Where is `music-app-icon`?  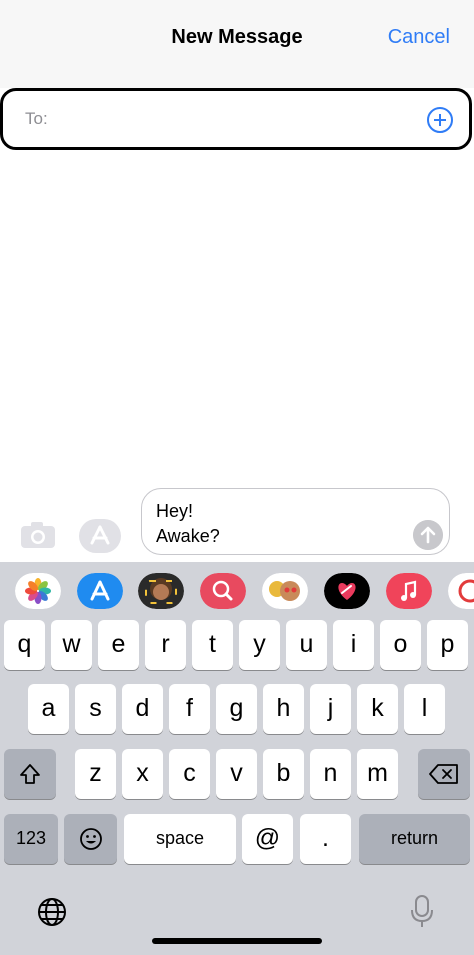
music-app-icon is located at coordinates (409, 591).